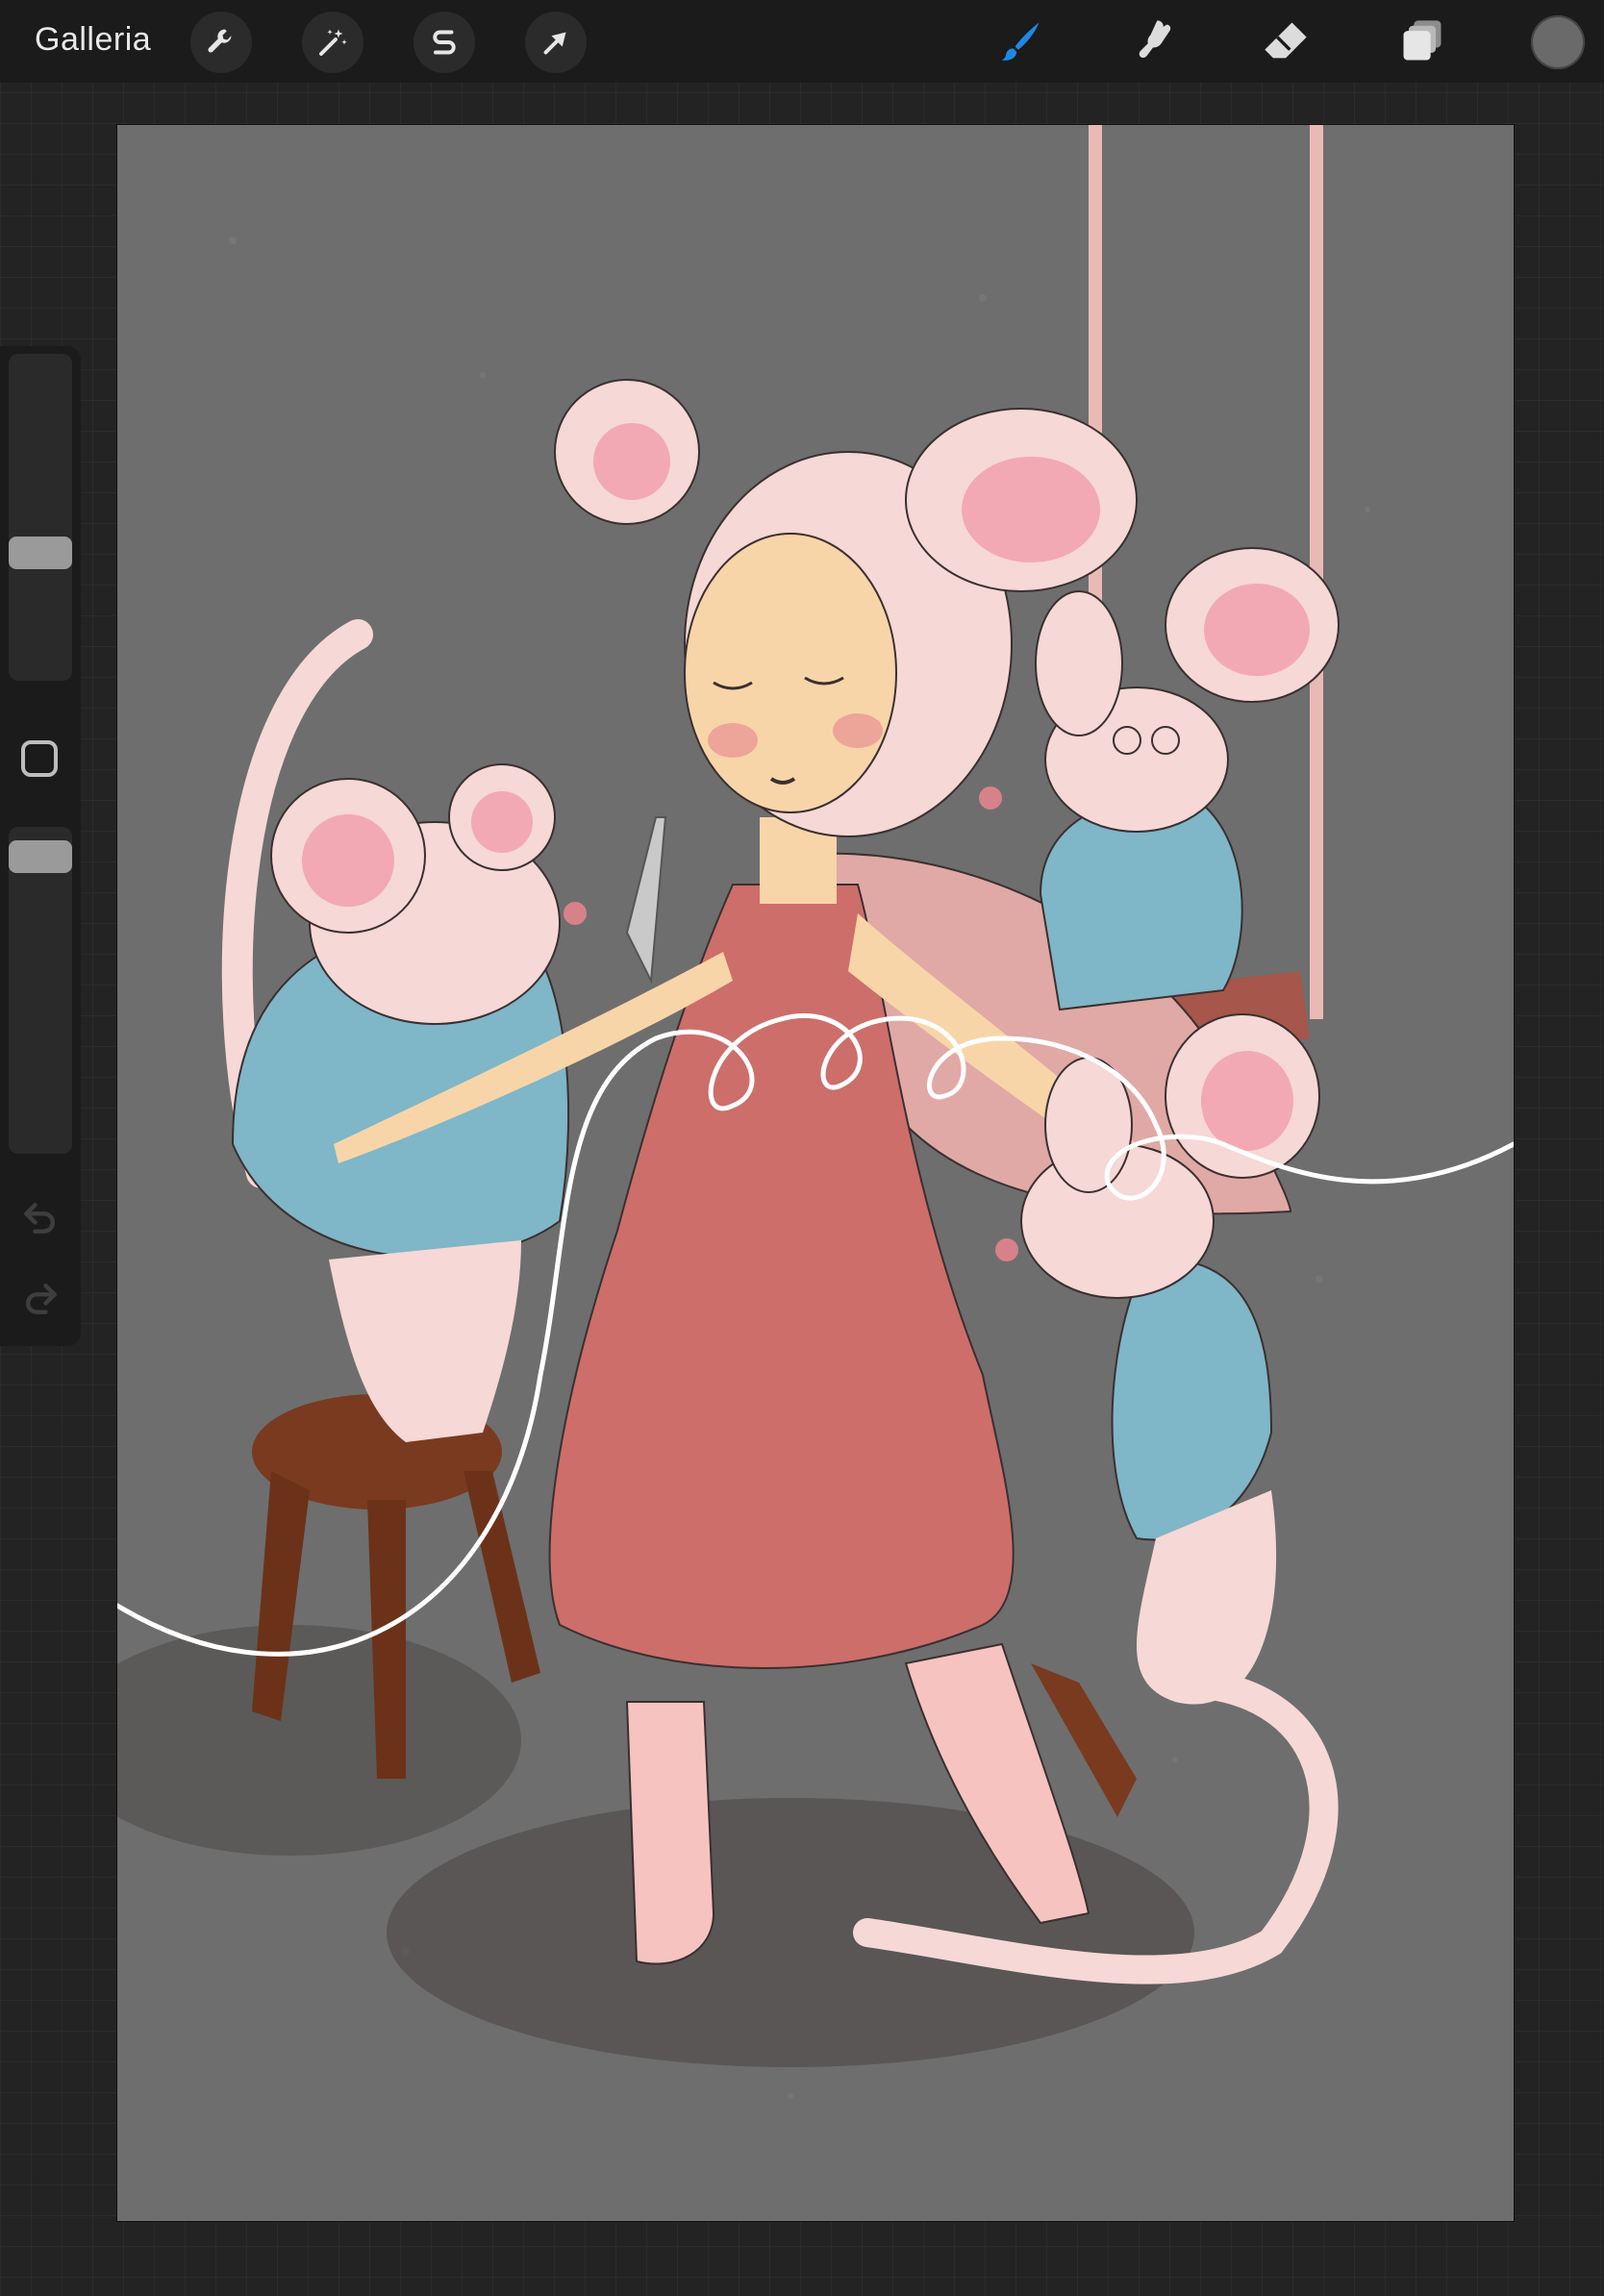 The image size is (1604, 2296). I want to click on layers-icon, so click(1422, 40).